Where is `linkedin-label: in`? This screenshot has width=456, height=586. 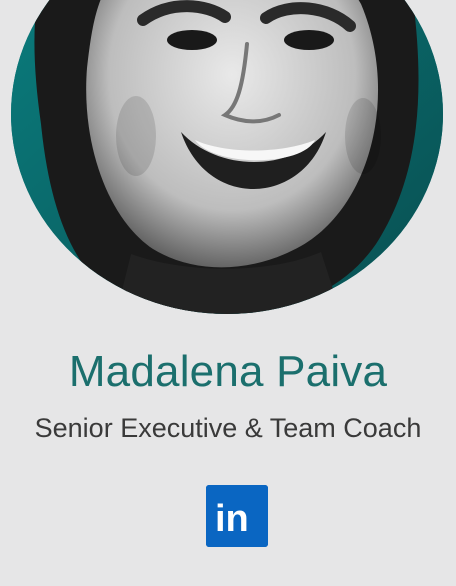 linkedin-label: in is located at coordinates (232, 519).